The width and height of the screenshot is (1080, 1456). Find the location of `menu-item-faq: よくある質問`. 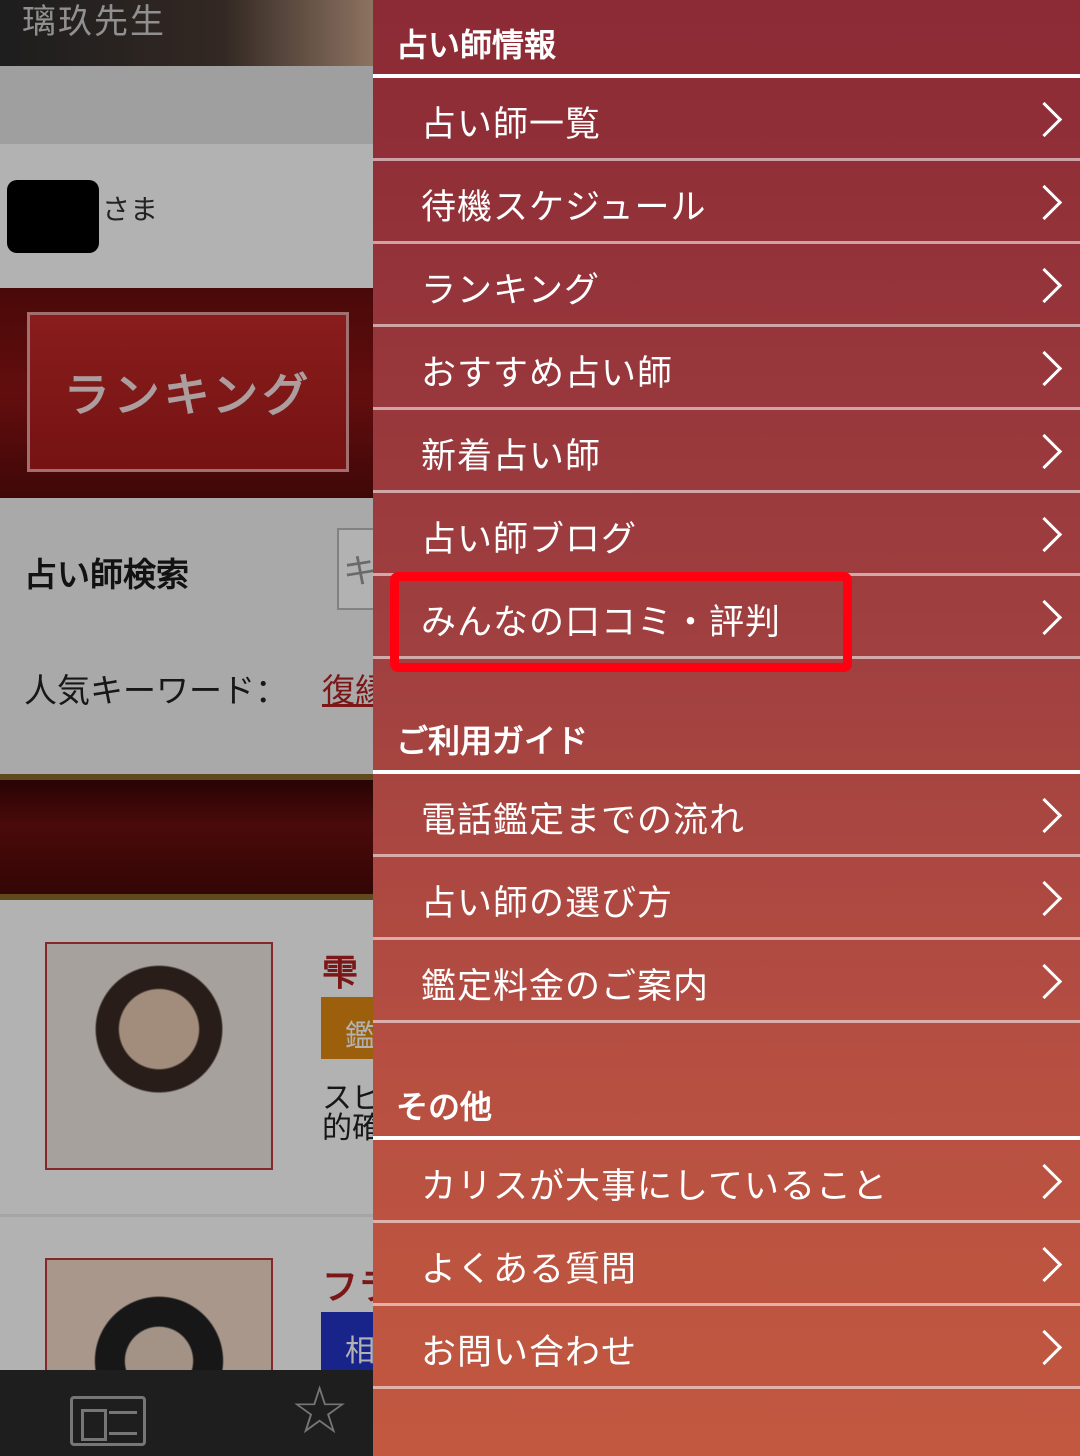

menu-item-faq: よくある質問 is located at coordinates (726, 1264).